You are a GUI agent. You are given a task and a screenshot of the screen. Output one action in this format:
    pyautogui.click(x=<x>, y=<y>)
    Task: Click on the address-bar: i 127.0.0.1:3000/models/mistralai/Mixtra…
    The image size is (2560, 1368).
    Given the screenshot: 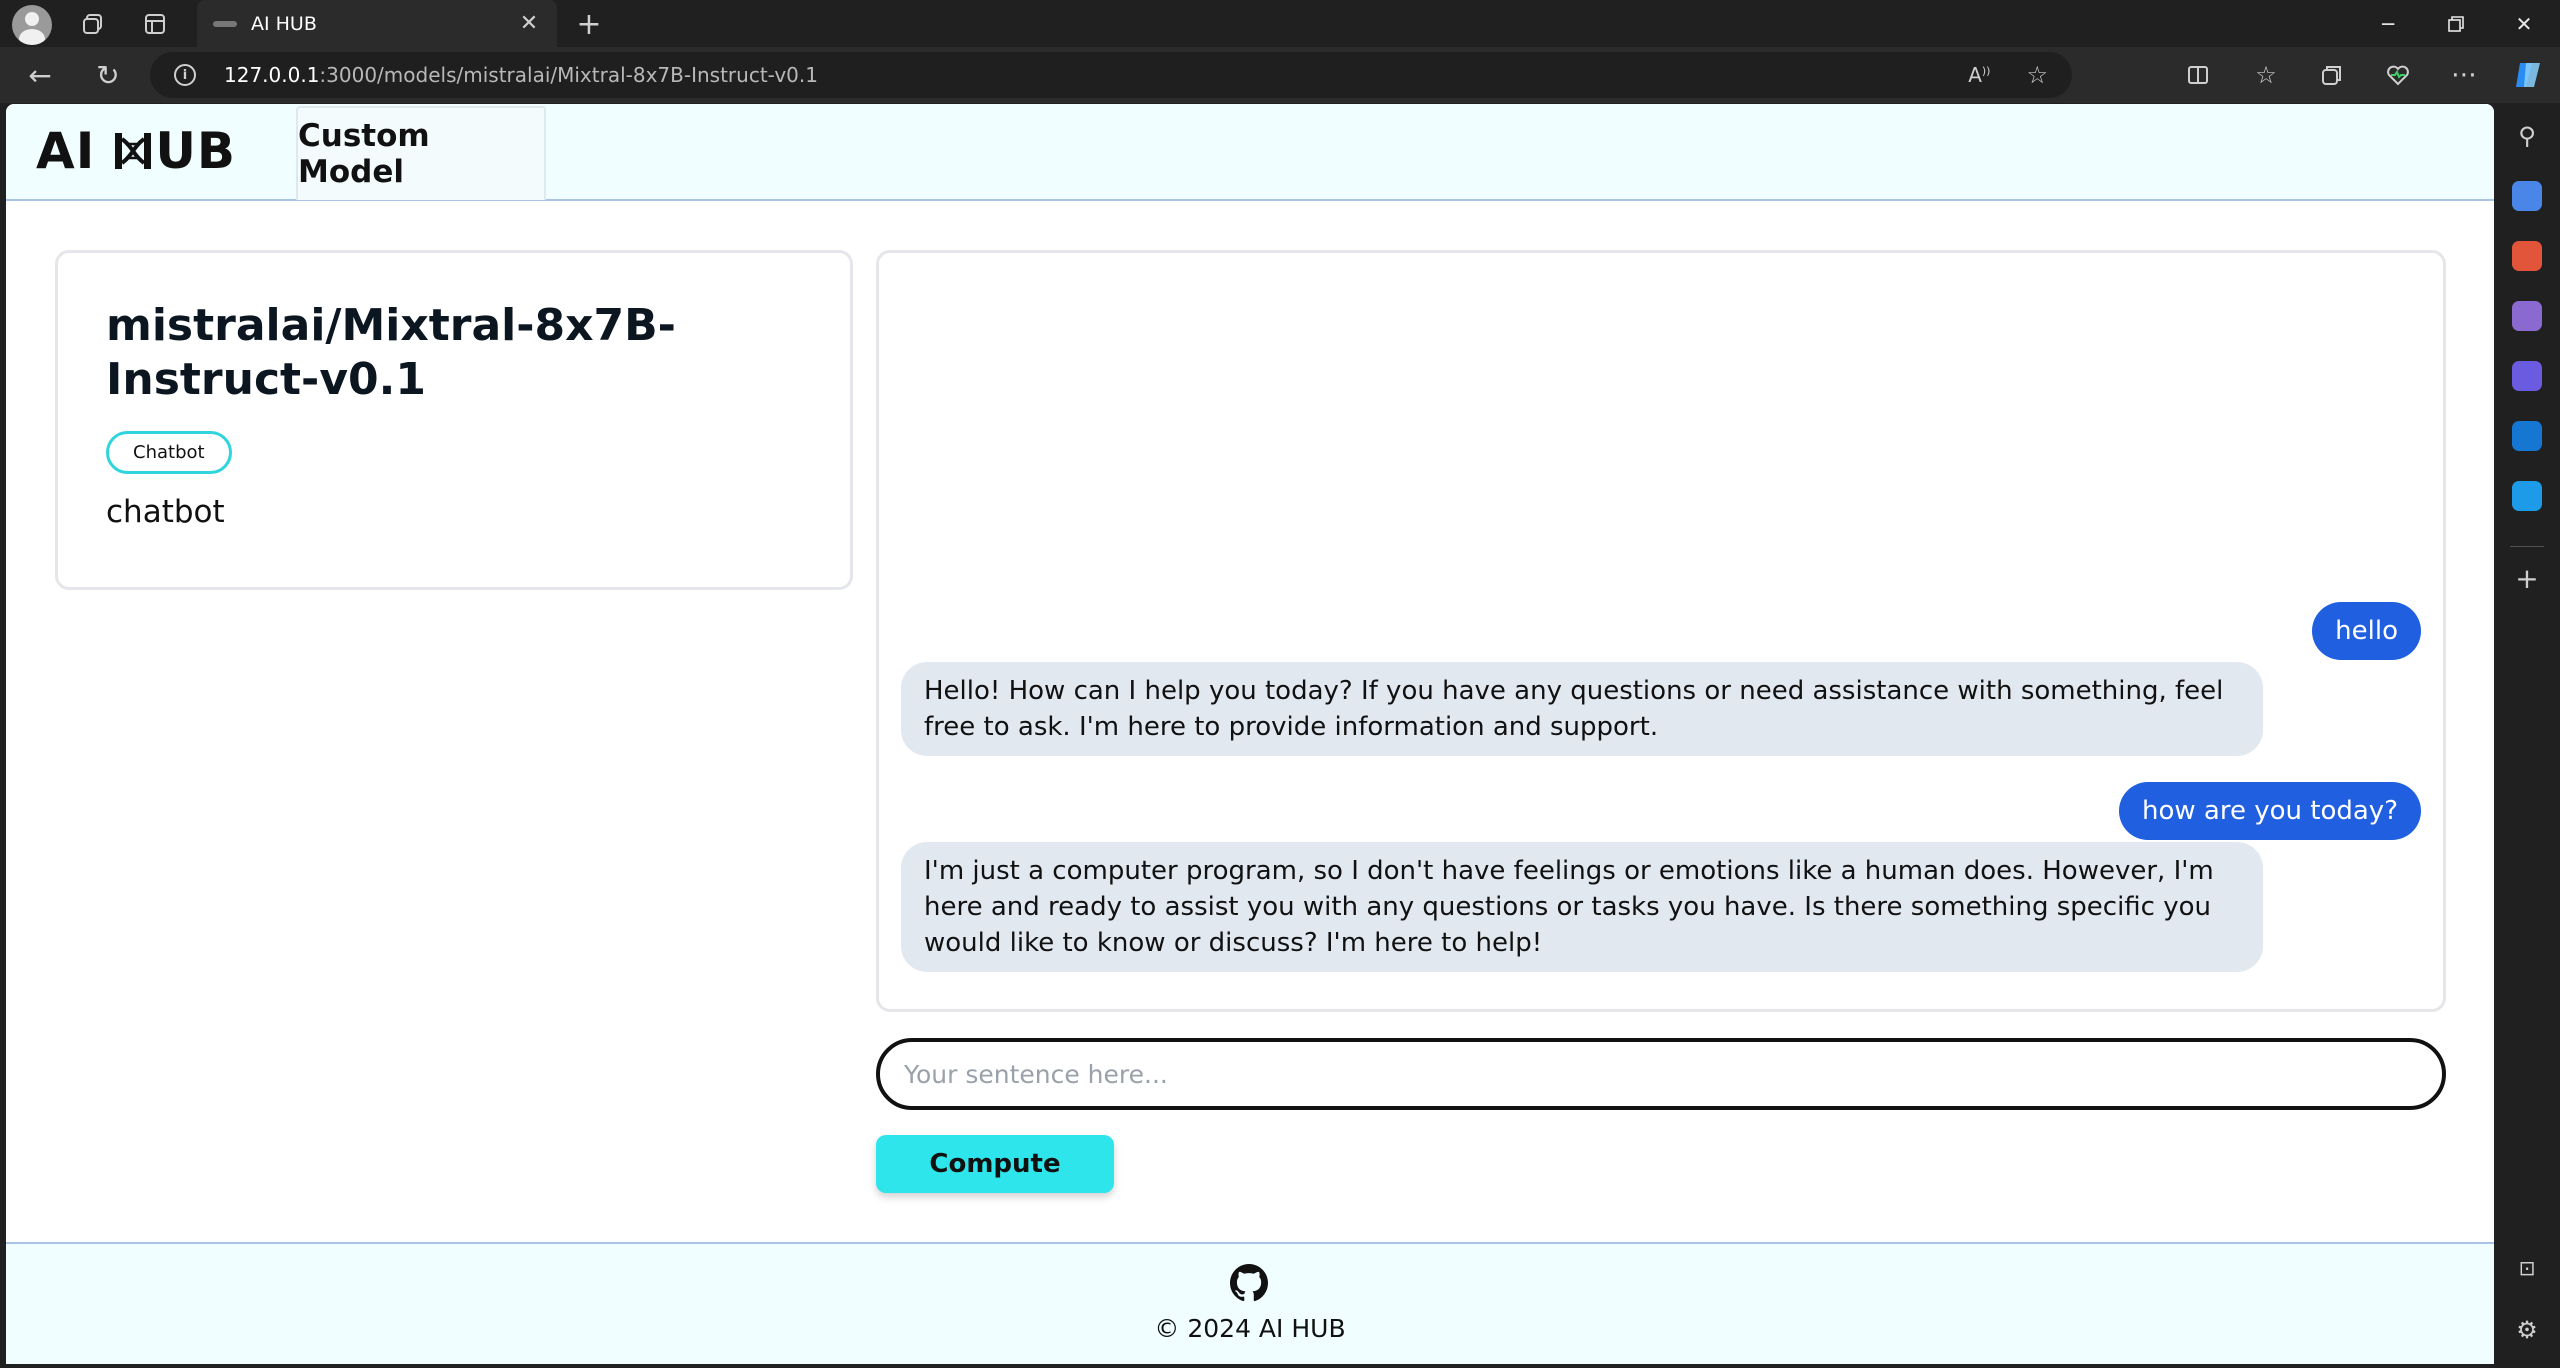 What is the action you would take?
    pyautogui.click(x=1111, y=75)
    